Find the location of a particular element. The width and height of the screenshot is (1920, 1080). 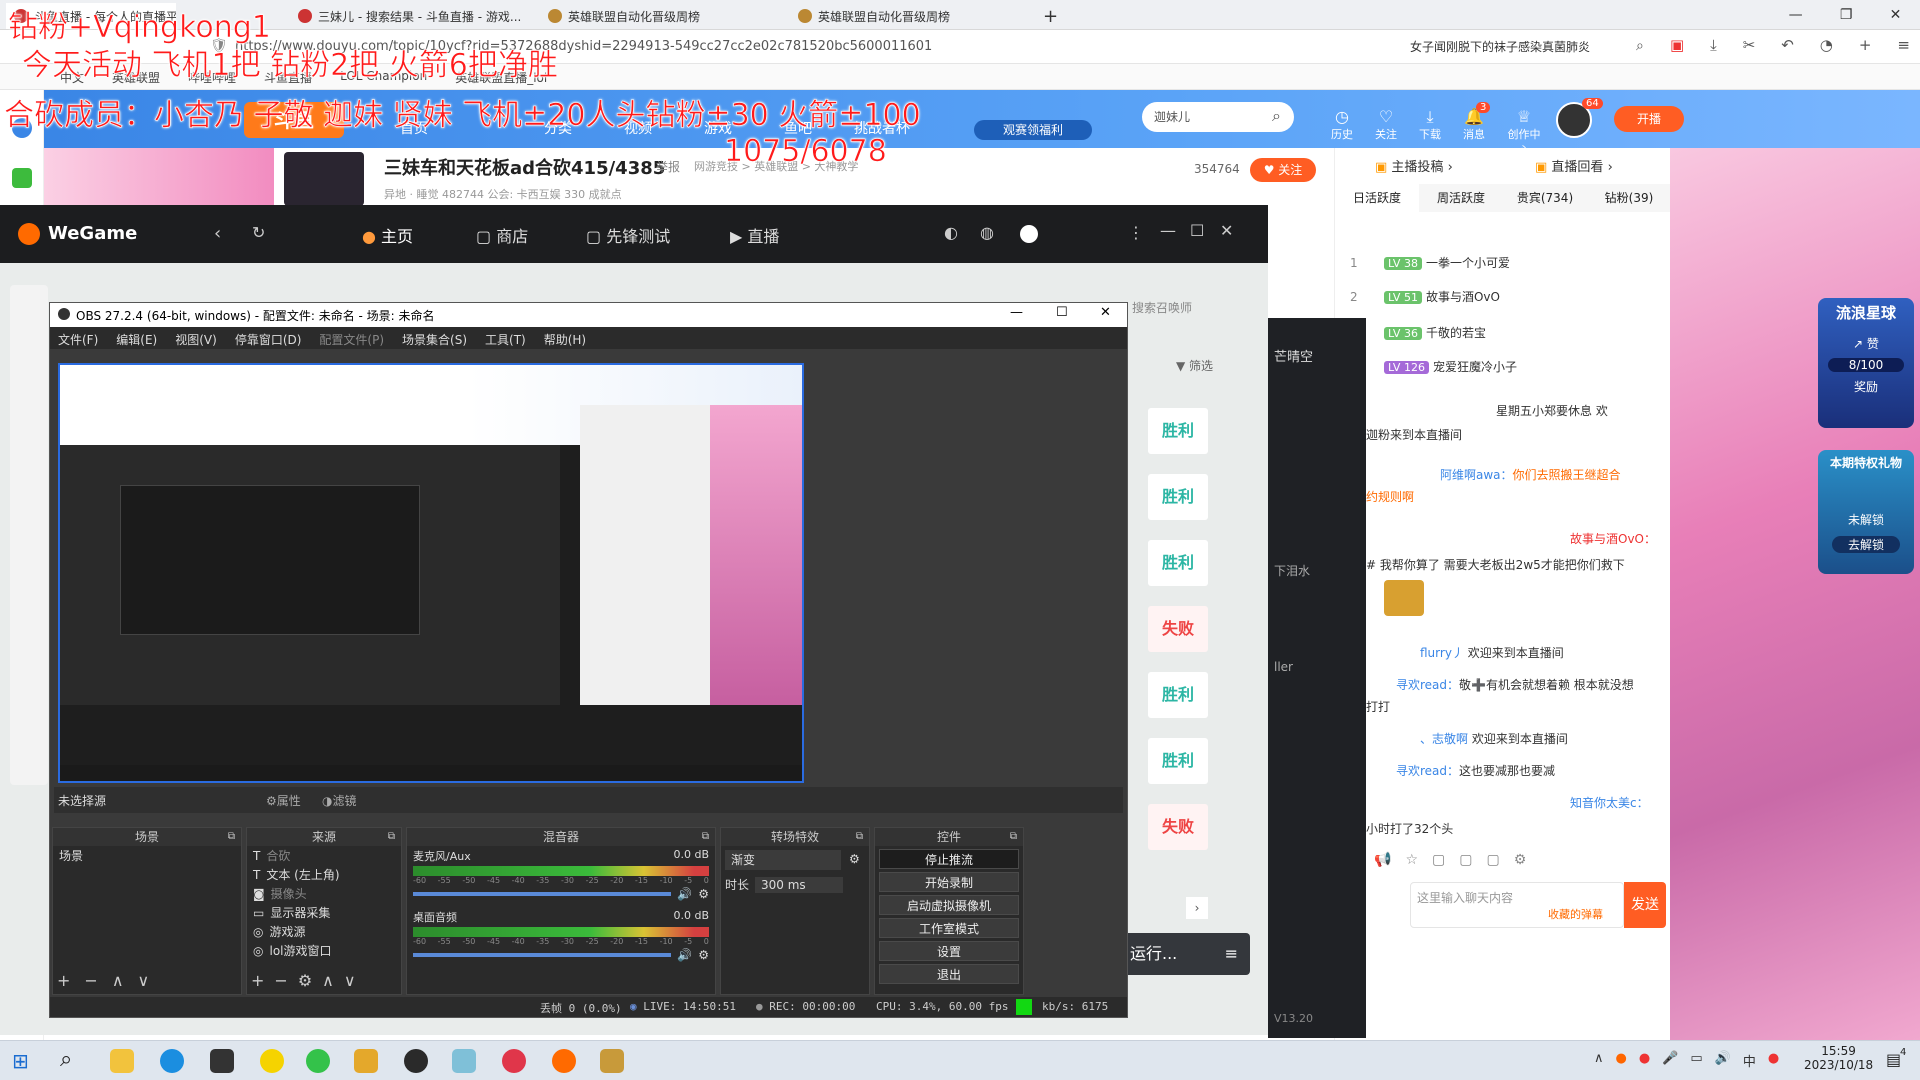

file-explorer-icon is located at coordinates (122, 1061).